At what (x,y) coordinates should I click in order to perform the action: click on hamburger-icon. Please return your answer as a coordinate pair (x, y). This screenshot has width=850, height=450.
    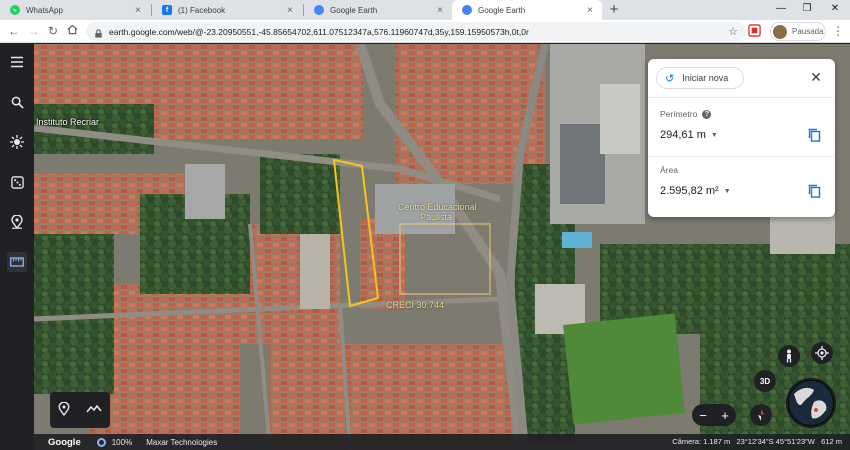
    Looking at the image, I should click on (17, 62).